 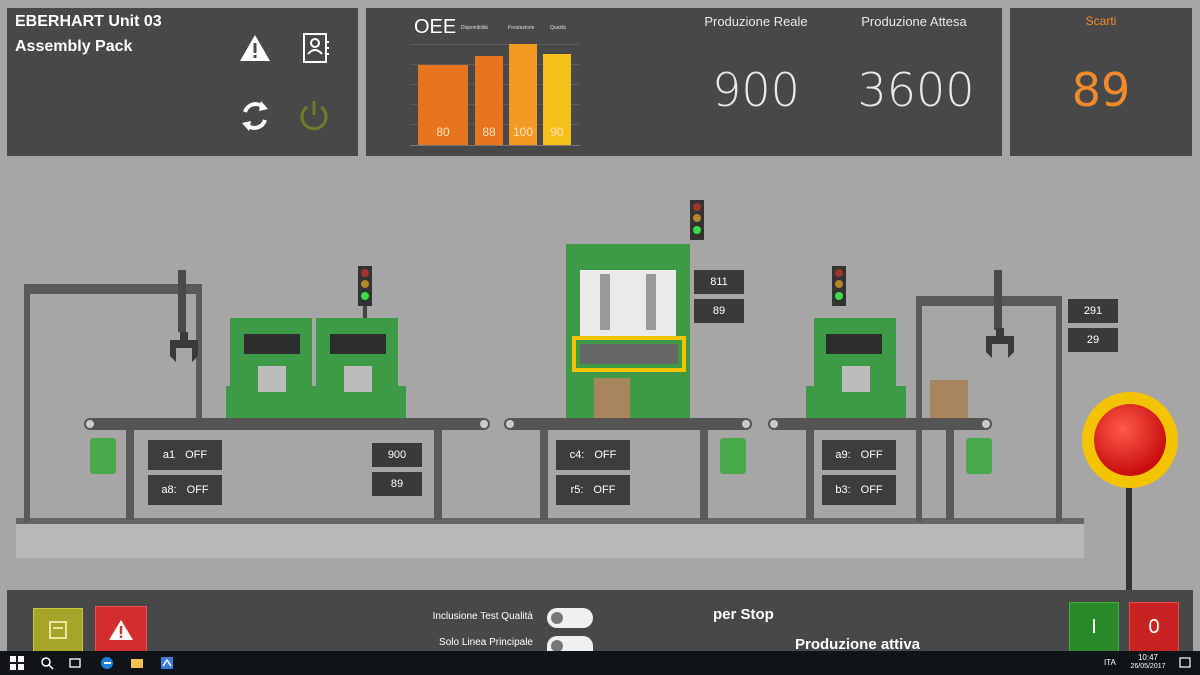 I want to click on real-production-label: Produzione Reale, so click(x=756, y=21).